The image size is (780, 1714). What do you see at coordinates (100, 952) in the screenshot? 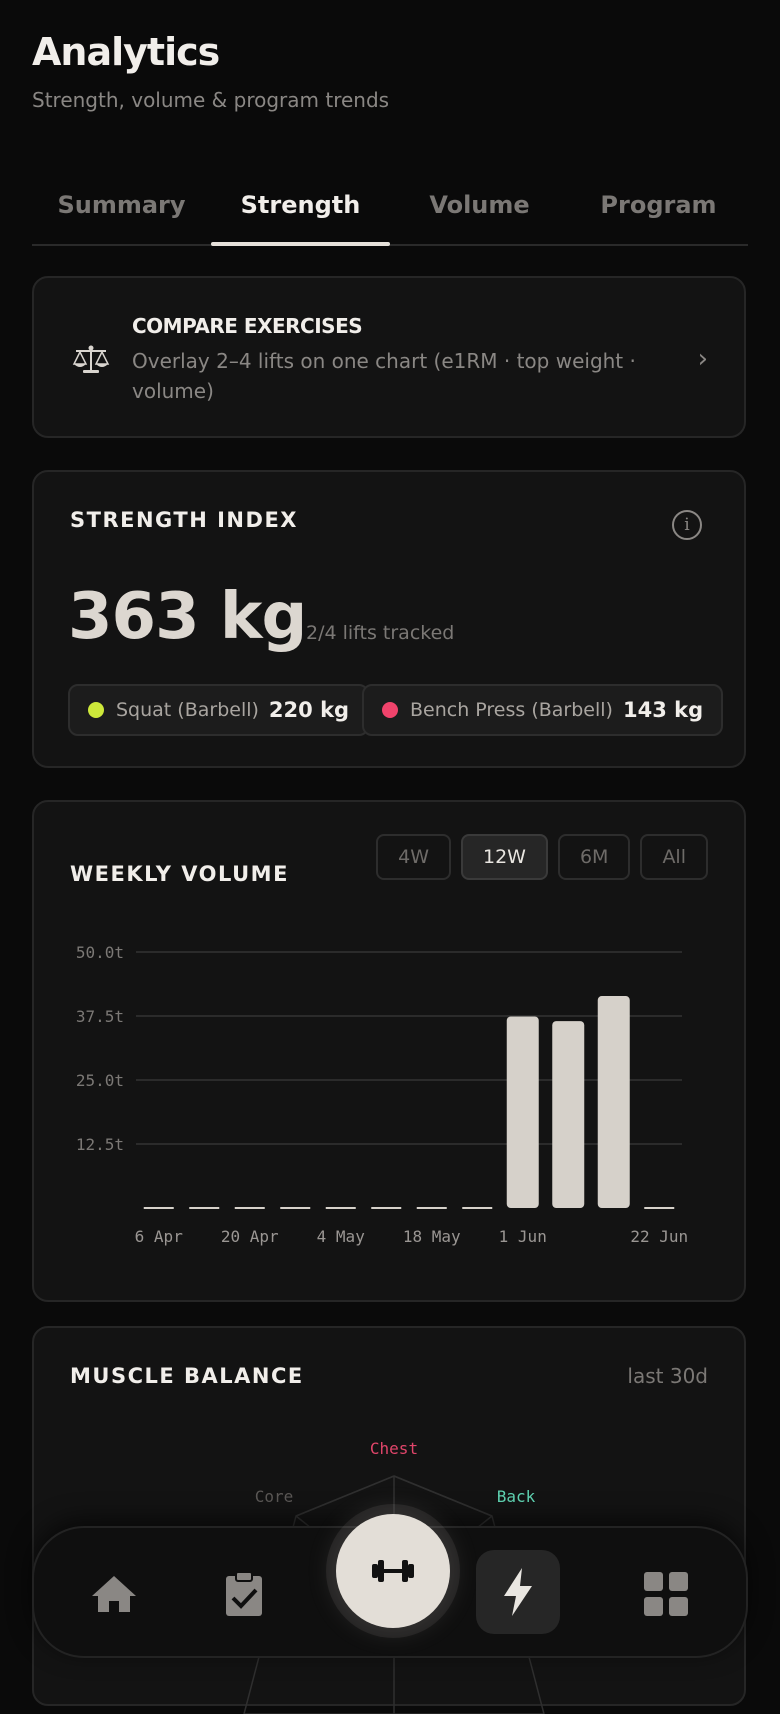
I see `y-tick-label: 50.0t` at bounding box center [100, 952].